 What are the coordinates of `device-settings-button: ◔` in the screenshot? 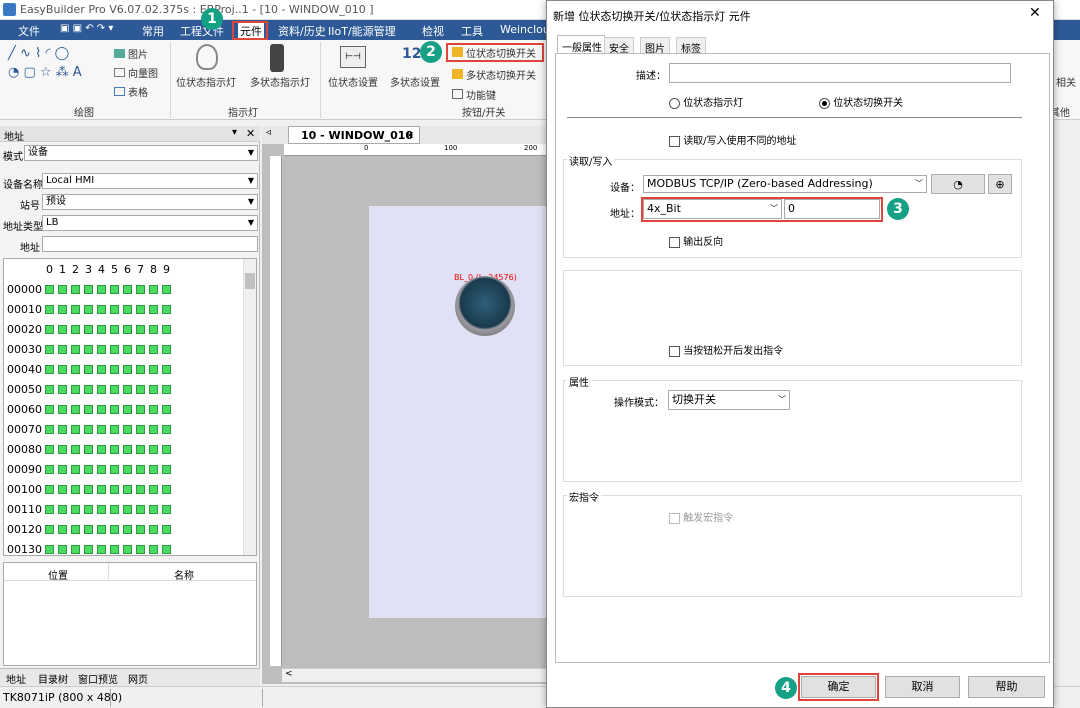 It's located at (958, 184).